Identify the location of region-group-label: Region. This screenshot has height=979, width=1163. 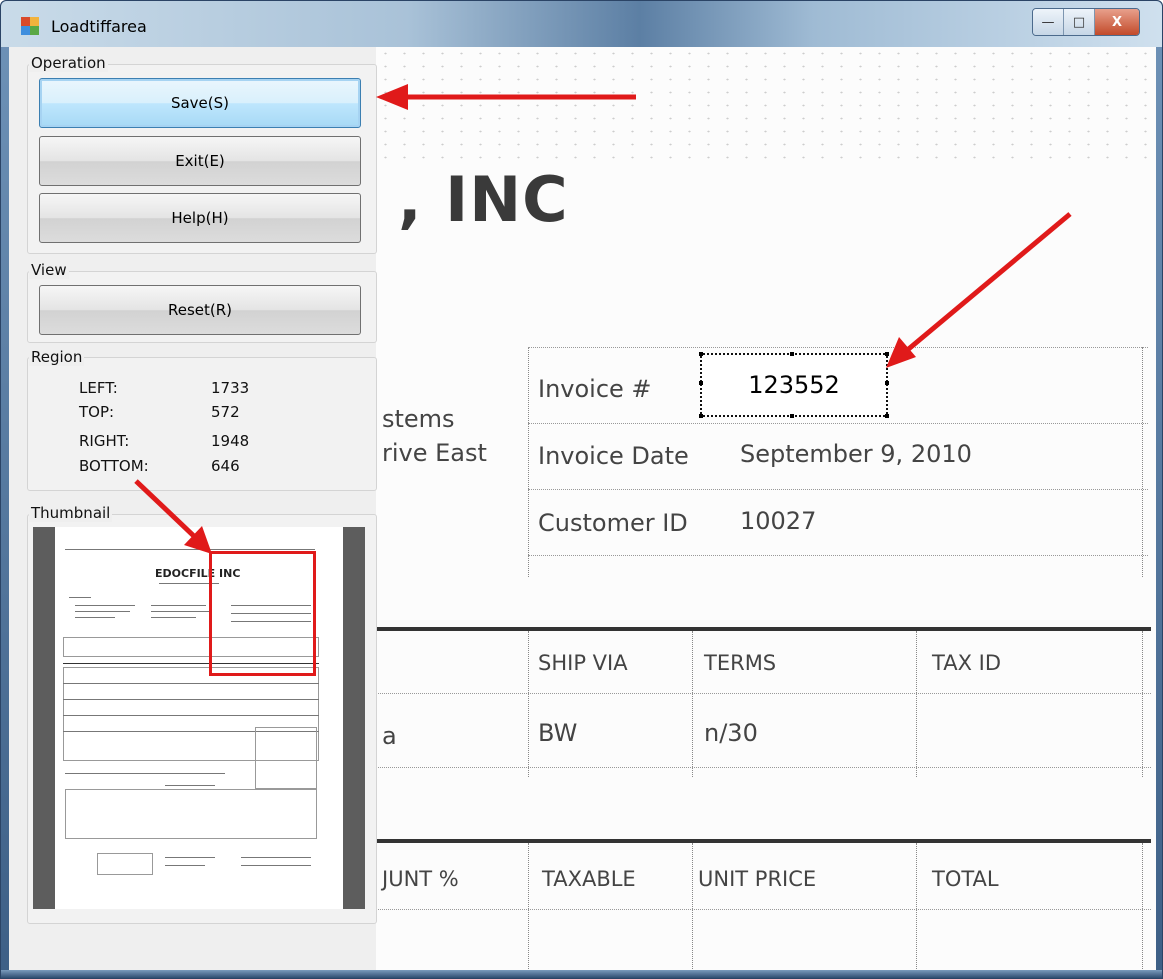
(57, 357).